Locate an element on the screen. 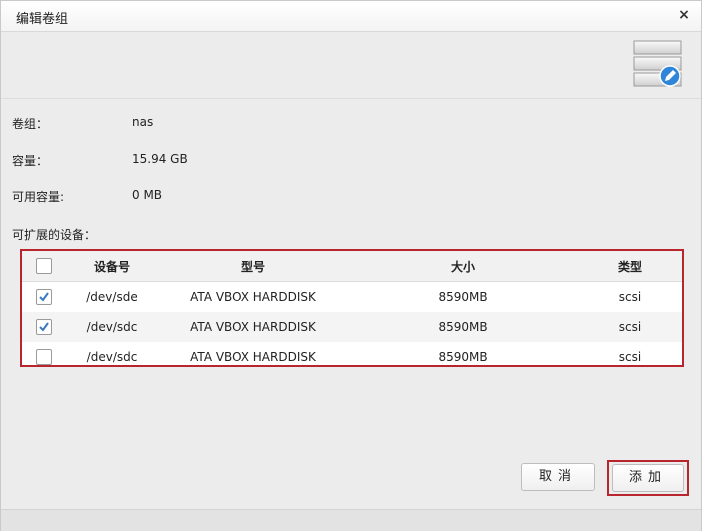  col-header-size: 大小 is located at coordinates (463, 266).